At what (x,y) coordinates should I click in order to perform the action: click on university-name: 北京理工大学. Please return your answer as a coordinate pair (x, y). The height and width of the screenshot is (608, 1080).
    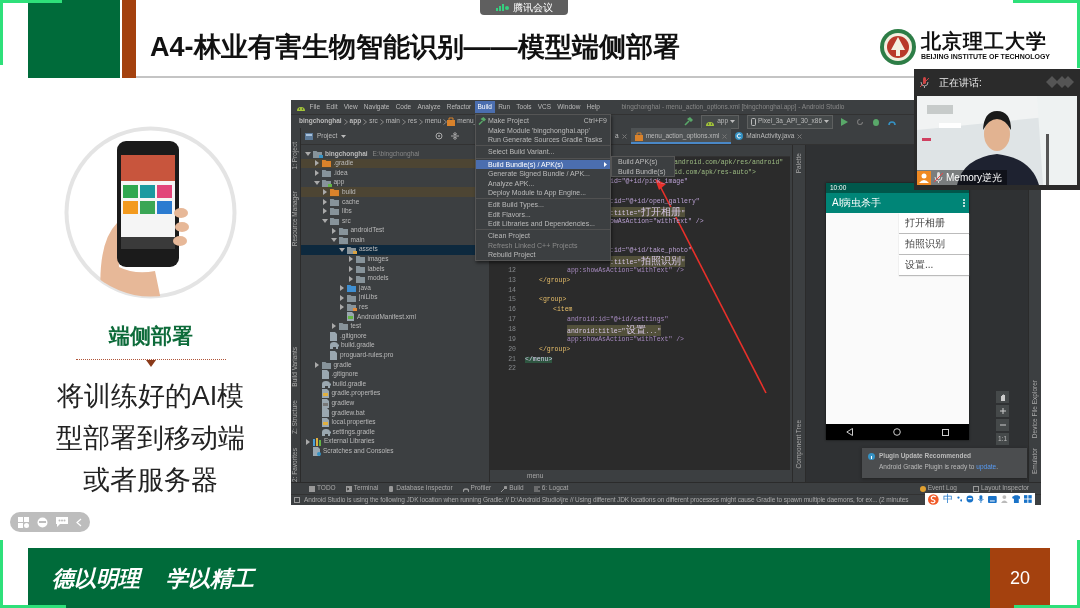
    Looking at the image, I should click on (984, 42).